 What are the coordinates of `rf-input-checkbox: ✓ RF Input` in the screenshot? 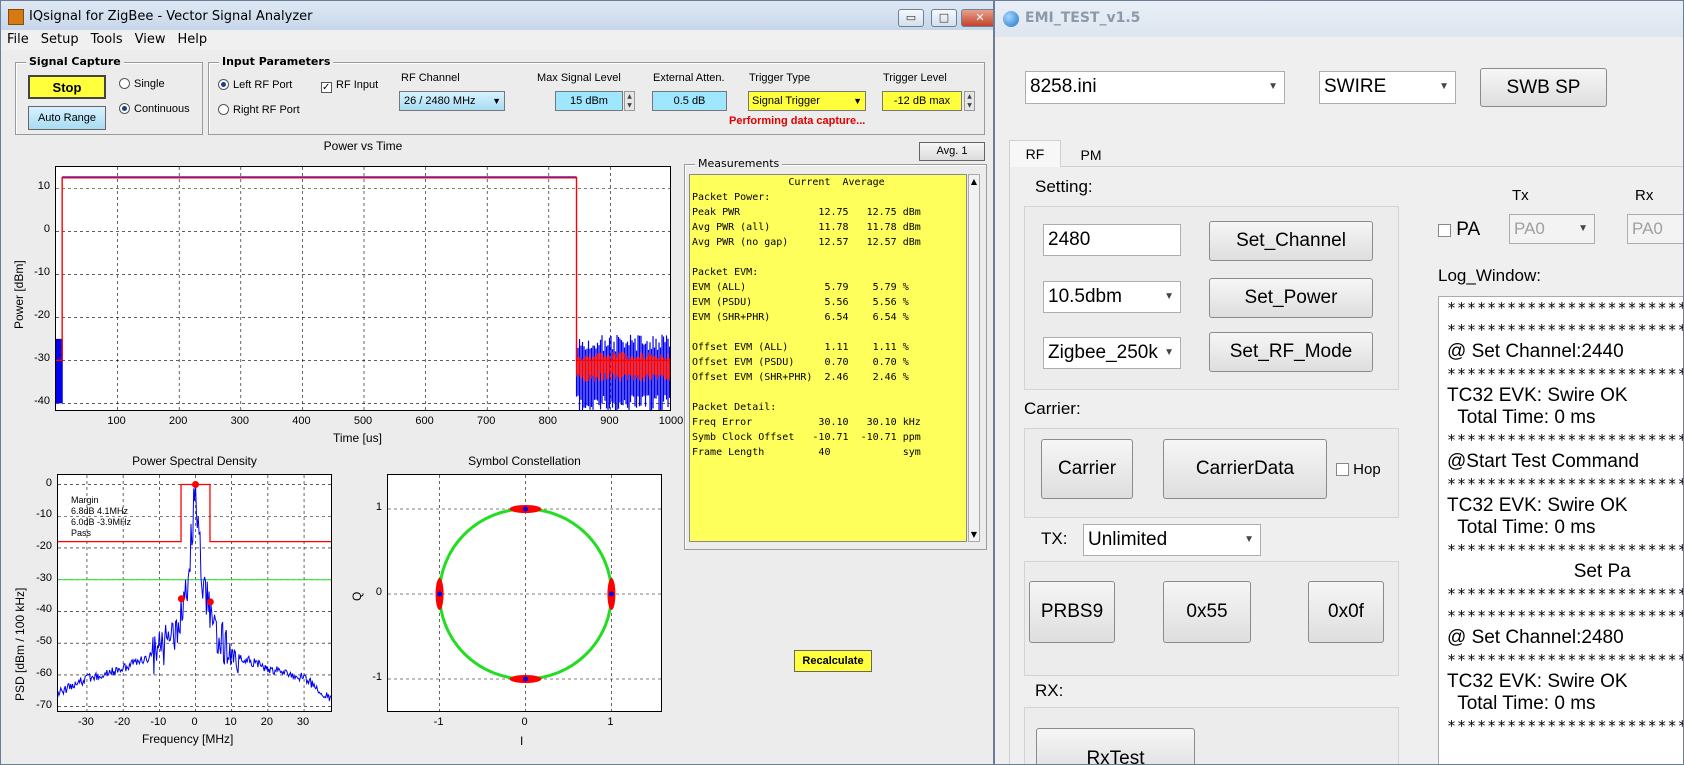 It's located at (349, 86).